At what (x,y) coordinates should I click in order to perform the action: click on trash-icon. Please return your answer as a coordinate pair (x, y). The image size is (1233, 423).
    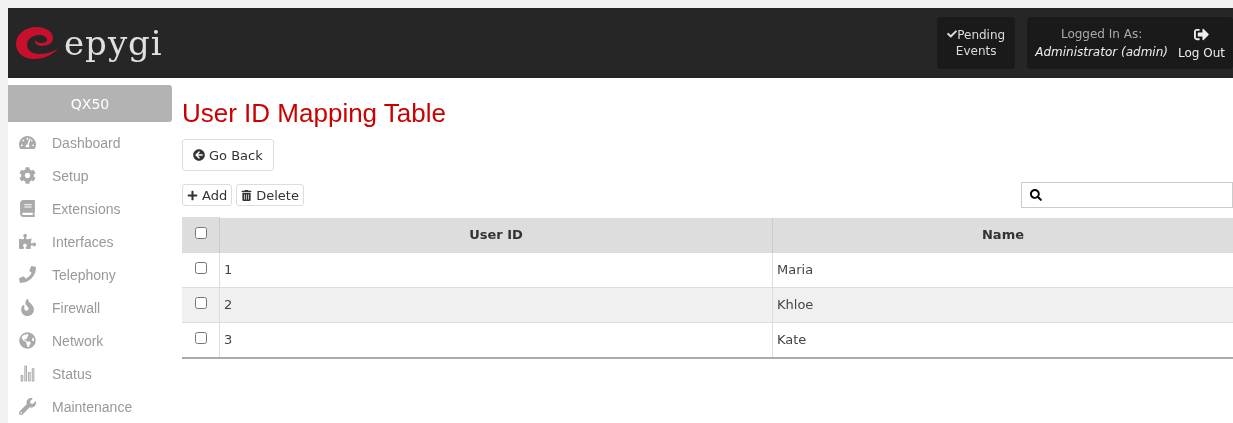
    Looking at the image, I should click on (247, 195).